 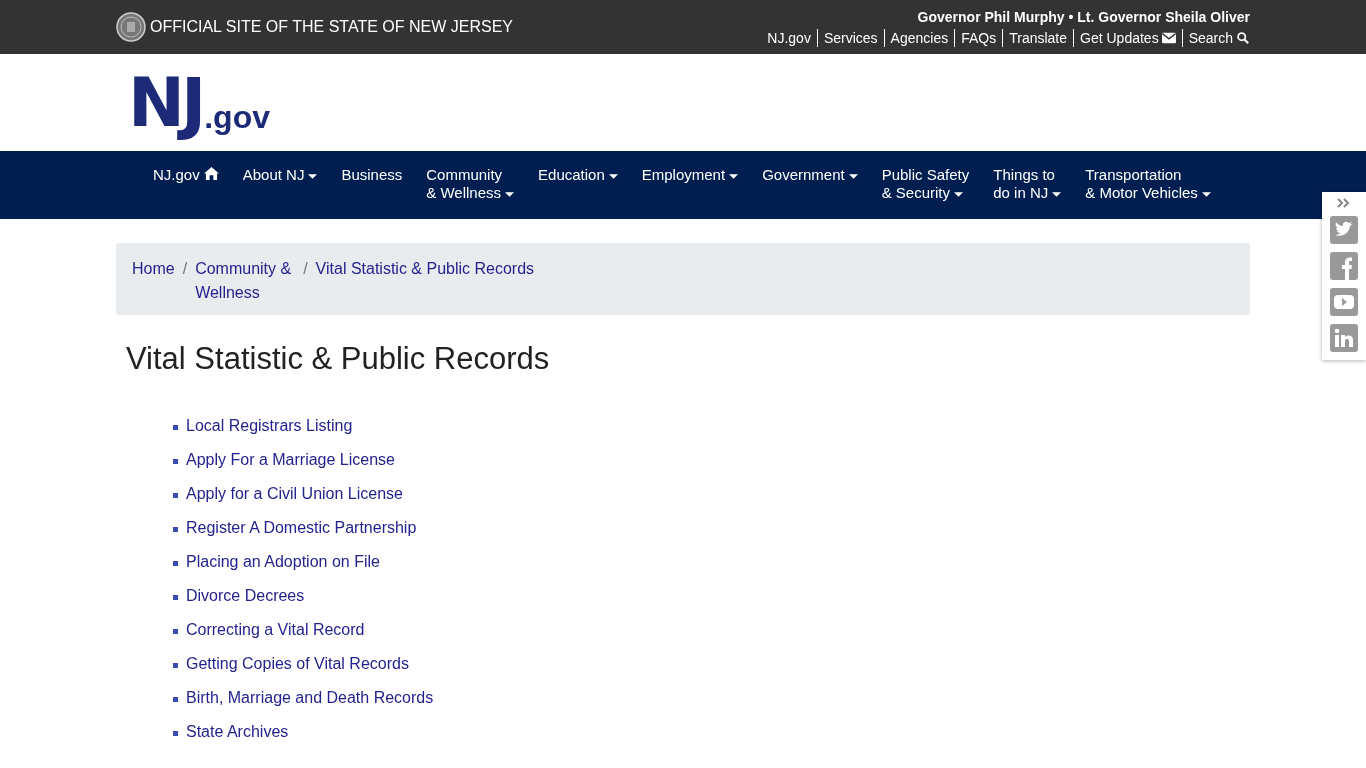 I want to click on governor-line: Governor Phil Murphy • Lt. Governor Sheila Oliver, so click(x=1083, y=17).